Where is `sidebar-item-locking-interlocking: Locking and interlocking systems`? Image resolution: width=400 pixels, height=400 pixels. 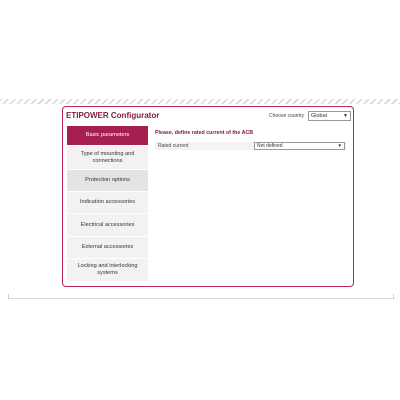 sidebar-item-locking-interlocking: Locking and interlocking systems is located at coordinates (107, 270).